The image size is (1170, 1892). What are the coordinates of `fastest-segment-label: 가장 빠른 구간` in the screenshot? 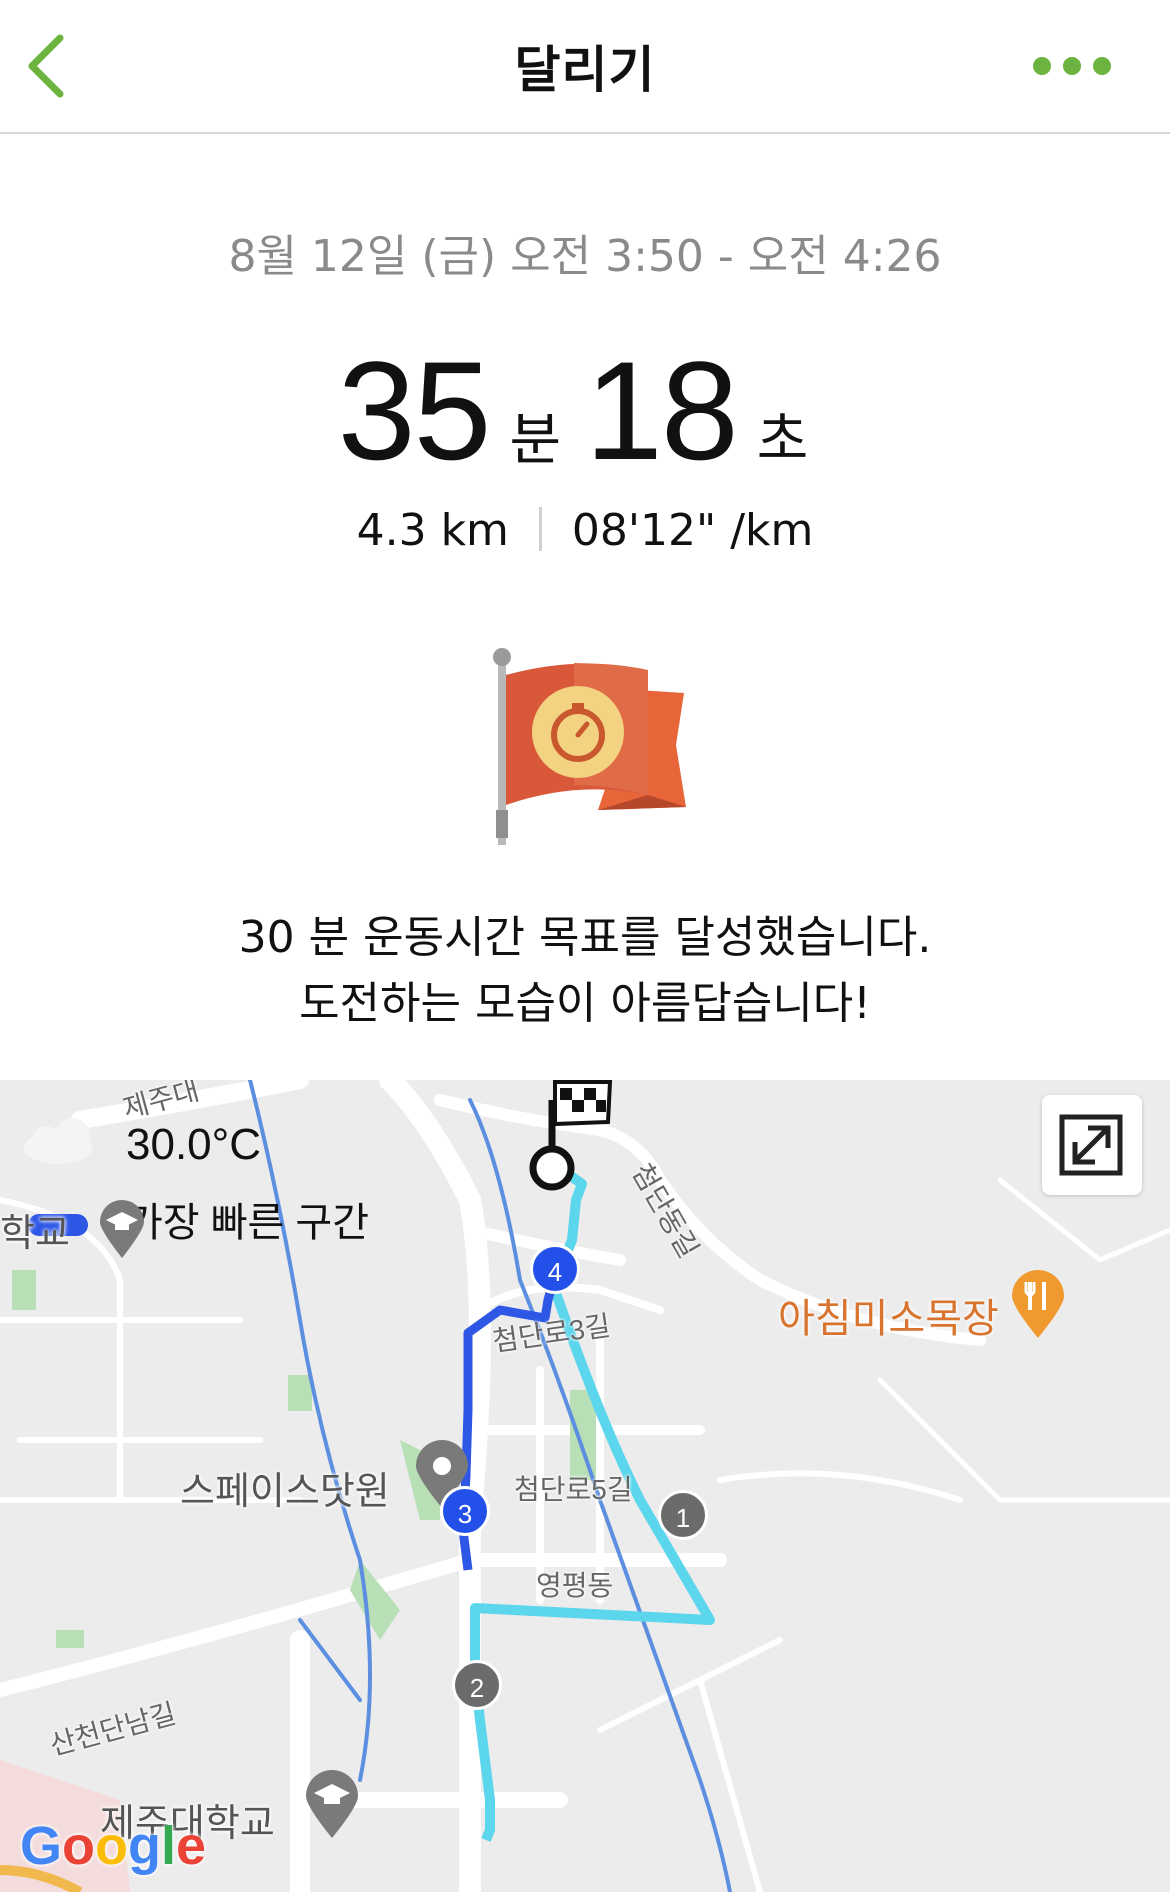 It's located at (248, 1223).